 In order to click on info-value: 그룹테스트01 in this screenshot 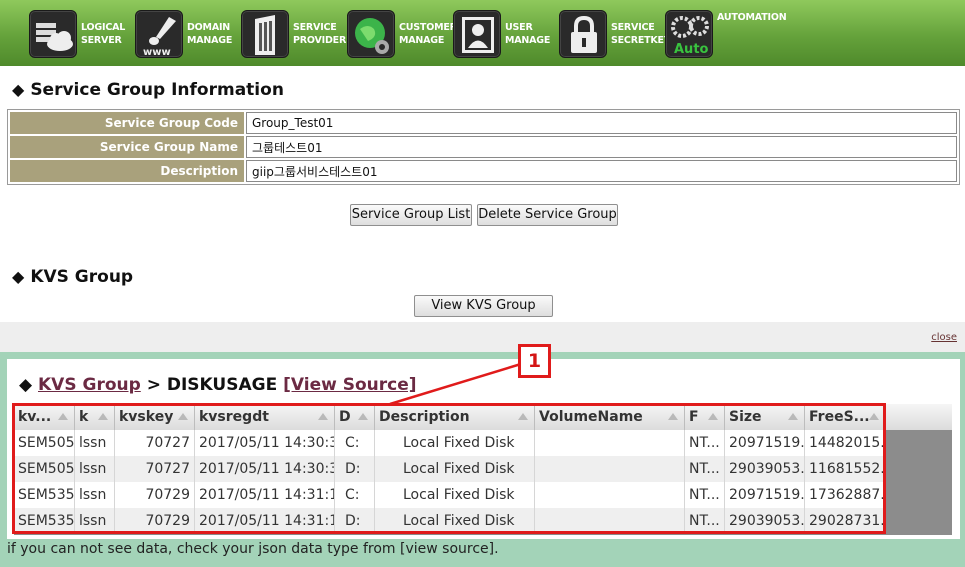, I will do `click(601, 147)`.